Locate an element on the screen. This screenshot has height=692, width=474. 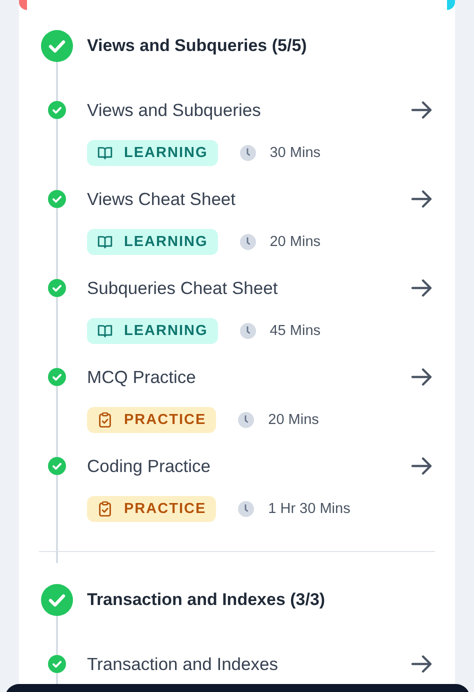
lesson-title: Subqueries Cheat Sheet is located at coordinates (249, 288).